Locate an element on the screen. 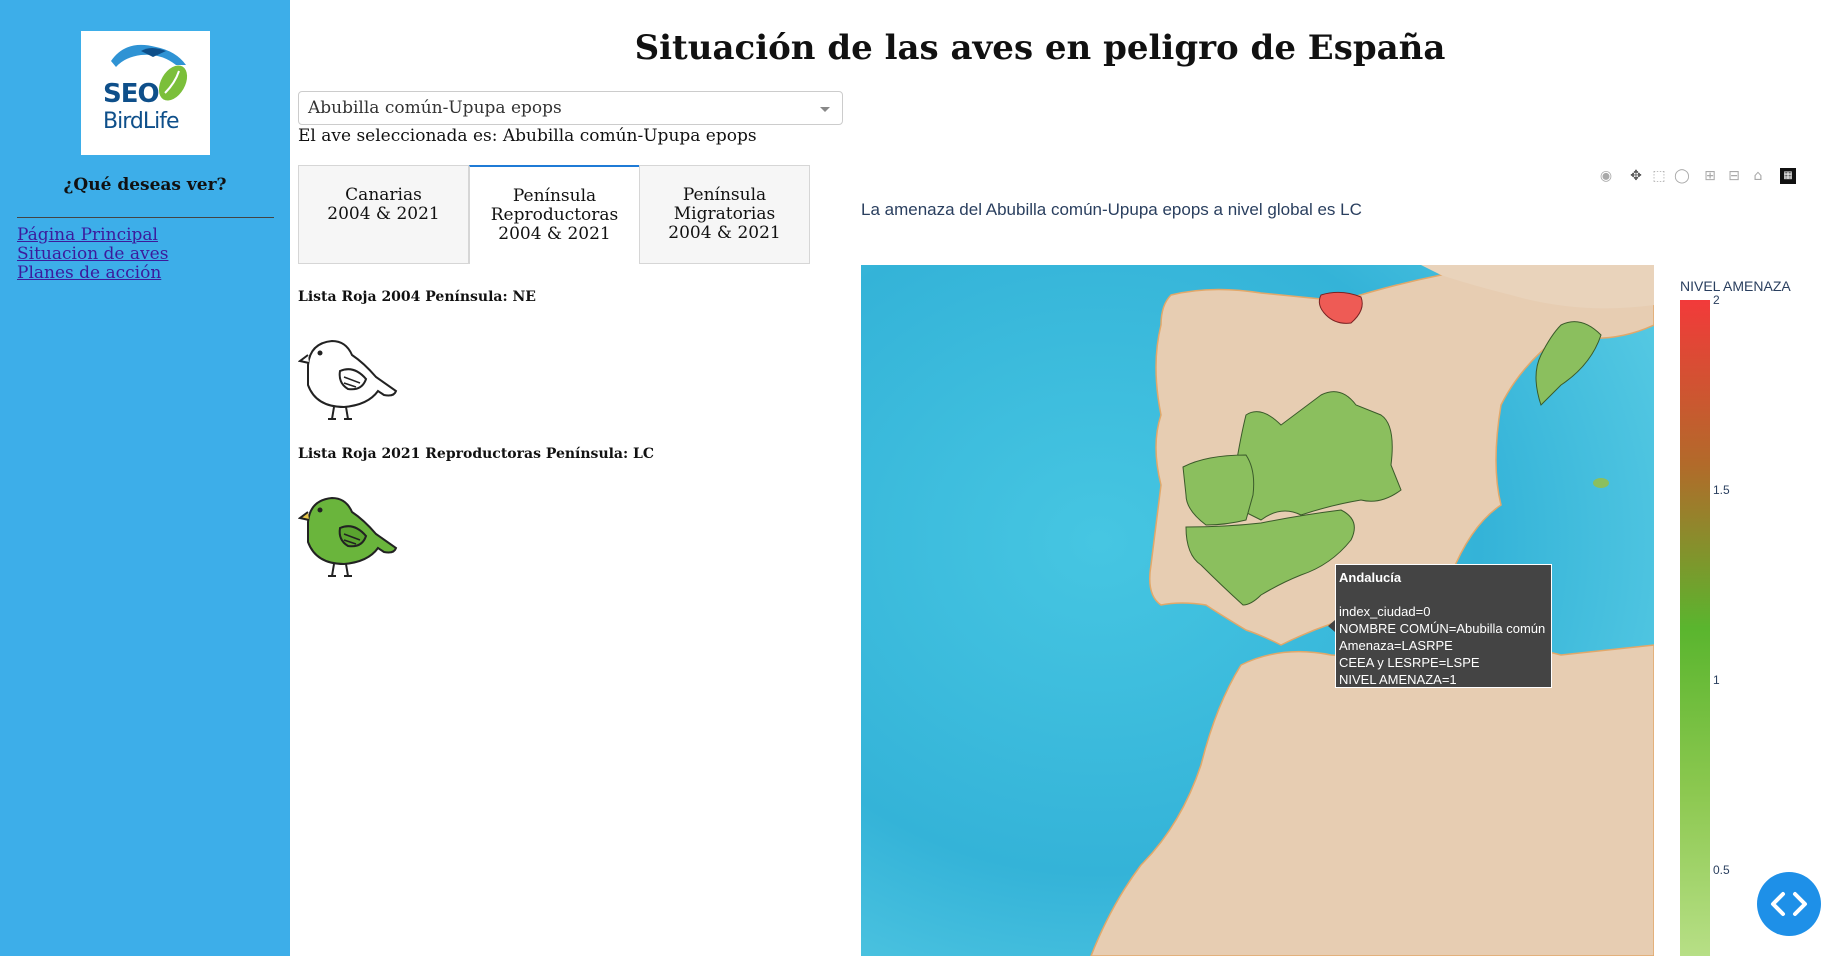 This screenshot has height=956, width=1843. seo-birdlife-logo: SEO BirdLife is located at coordinates (145, 93).